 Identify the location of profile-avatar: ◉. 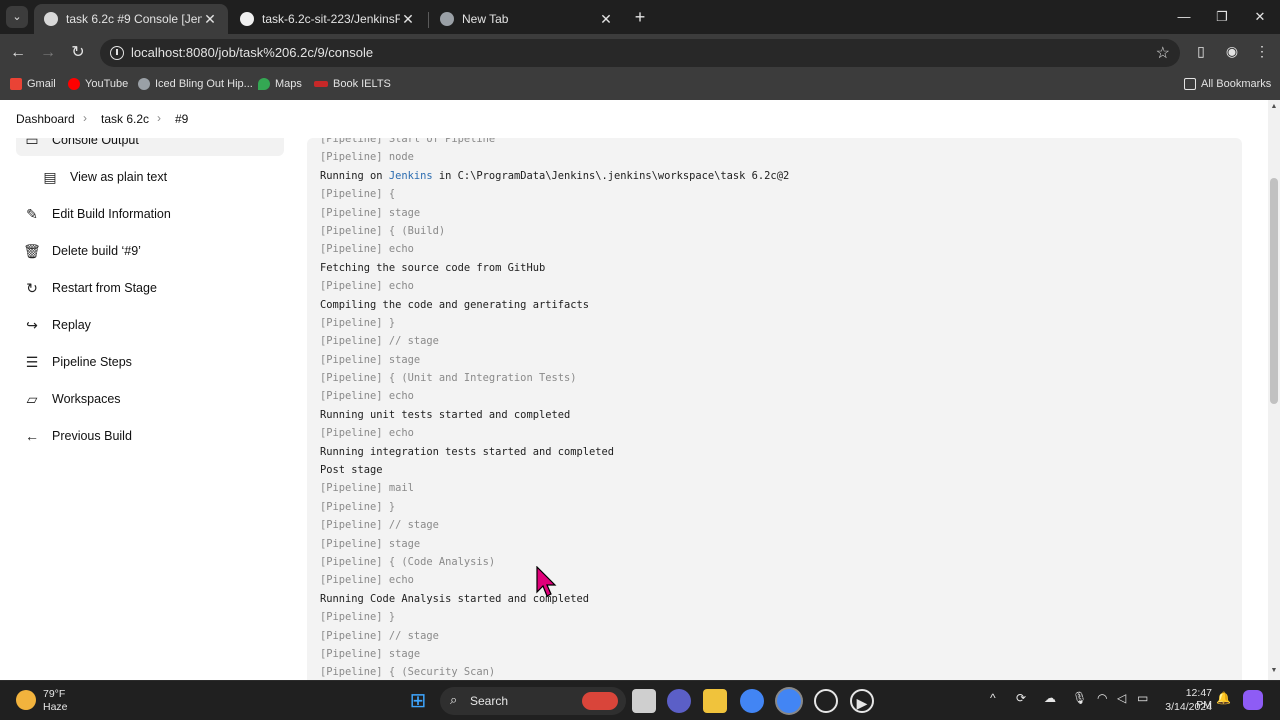
(1232, 53).